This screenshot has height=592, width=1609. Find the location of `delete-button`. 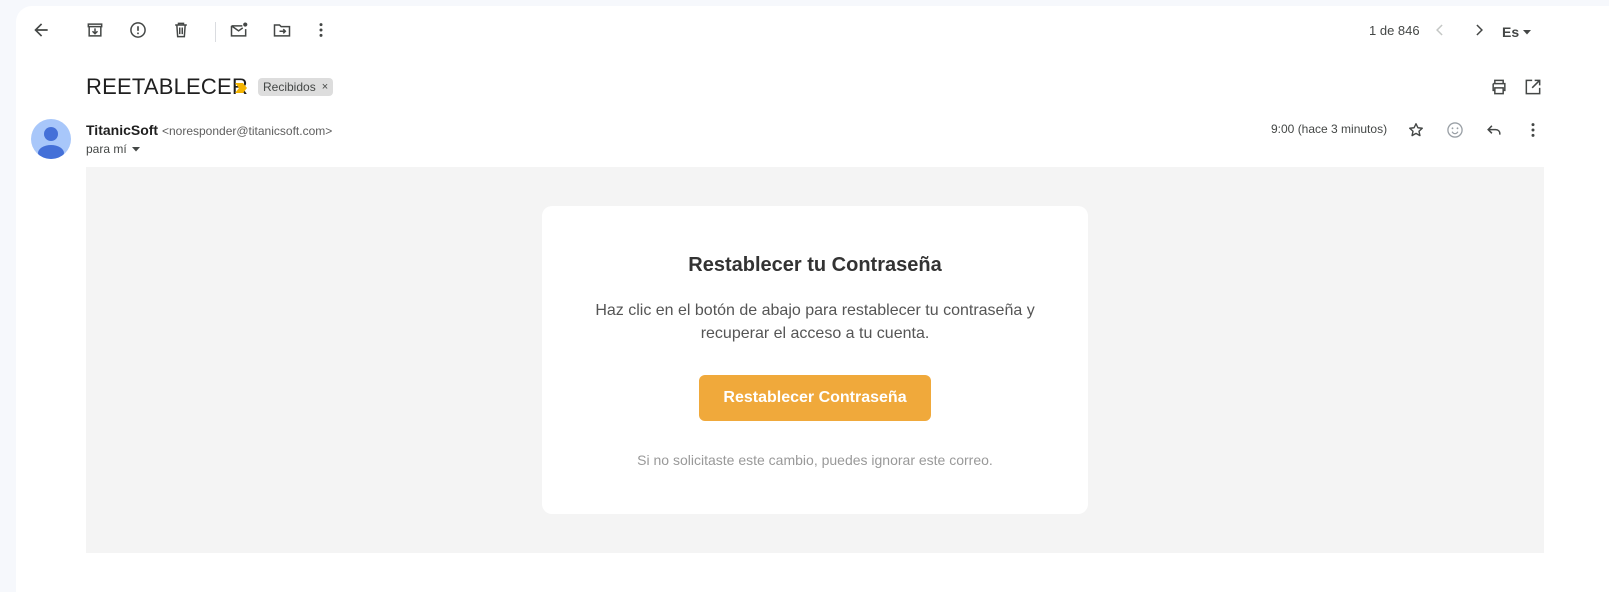

delete-button is located at coordinates (181, 30).